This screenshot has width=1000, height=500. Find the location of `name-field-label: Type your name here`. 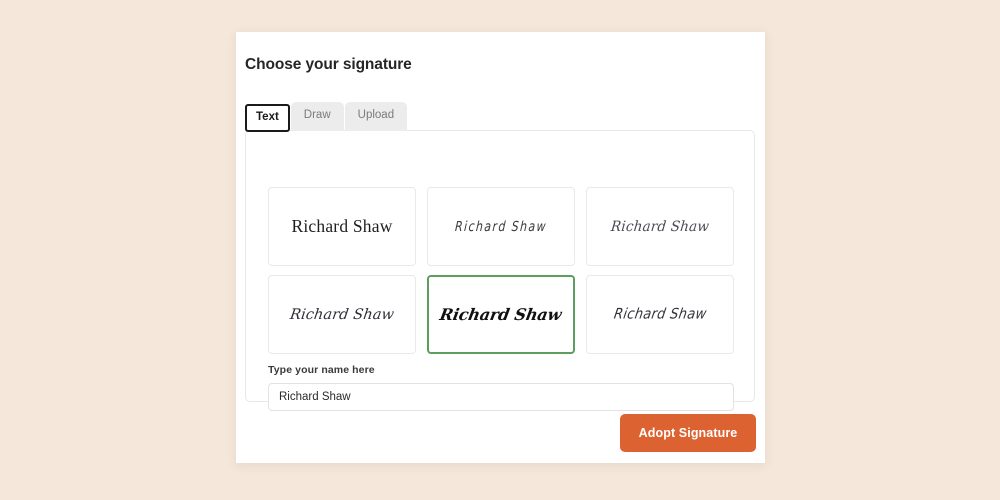

name-field-label: Type your name here is located at coordinates (321, 370).